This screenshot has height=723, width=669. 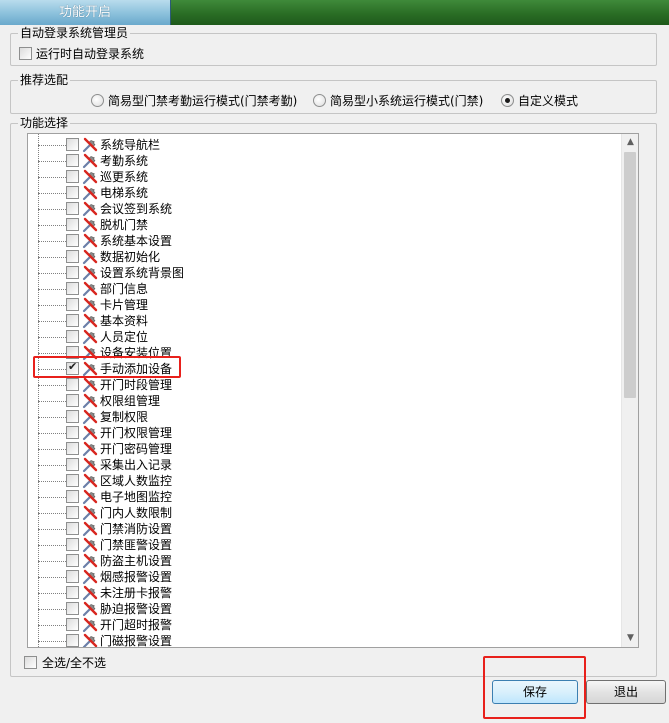 What do you see at coordinates (323, 529) in the screenshot?
I see `tree-item: 门禁消防设置` at bounding box center [323, 529].